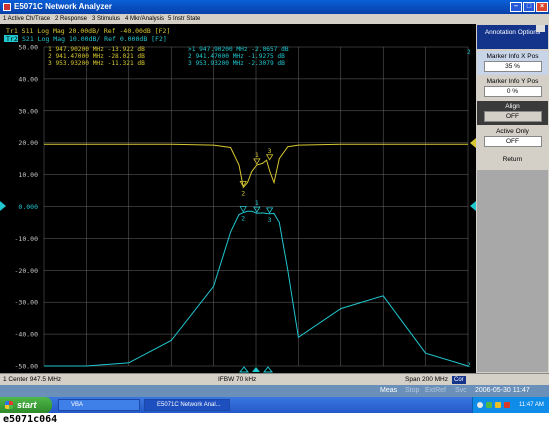 The width and height of the screenshot is (549, 427). What do you see at coordinates (502, 390) in the screenshot?
I see `datetime: 2006-05-30 11:47` at bounding box center [502, 390].